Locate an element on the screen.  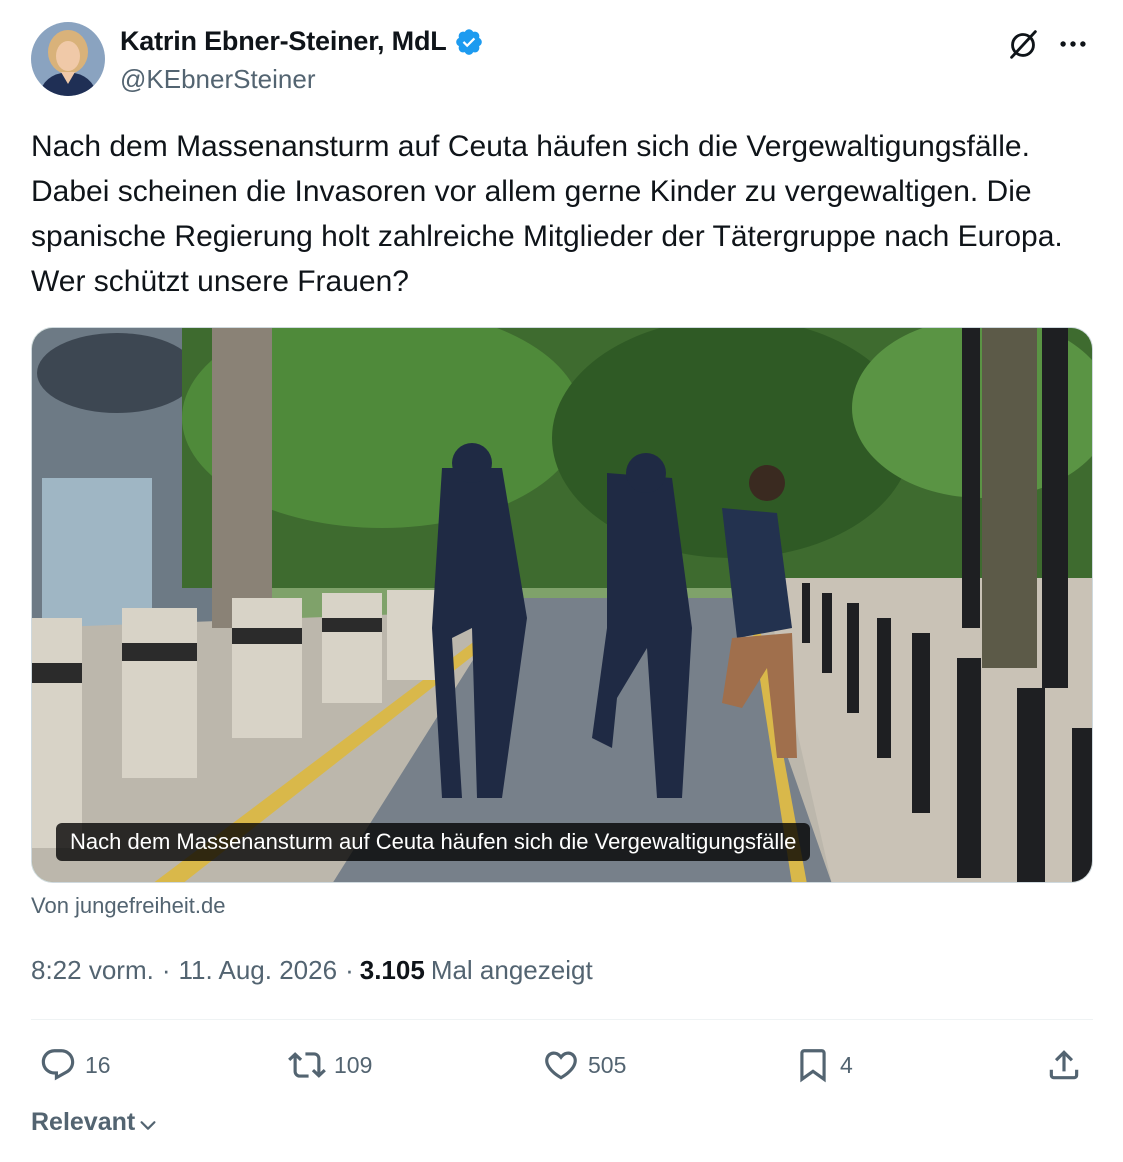
link-card-source: Von jungefreiheit.de is located at coordinates (128, 906).